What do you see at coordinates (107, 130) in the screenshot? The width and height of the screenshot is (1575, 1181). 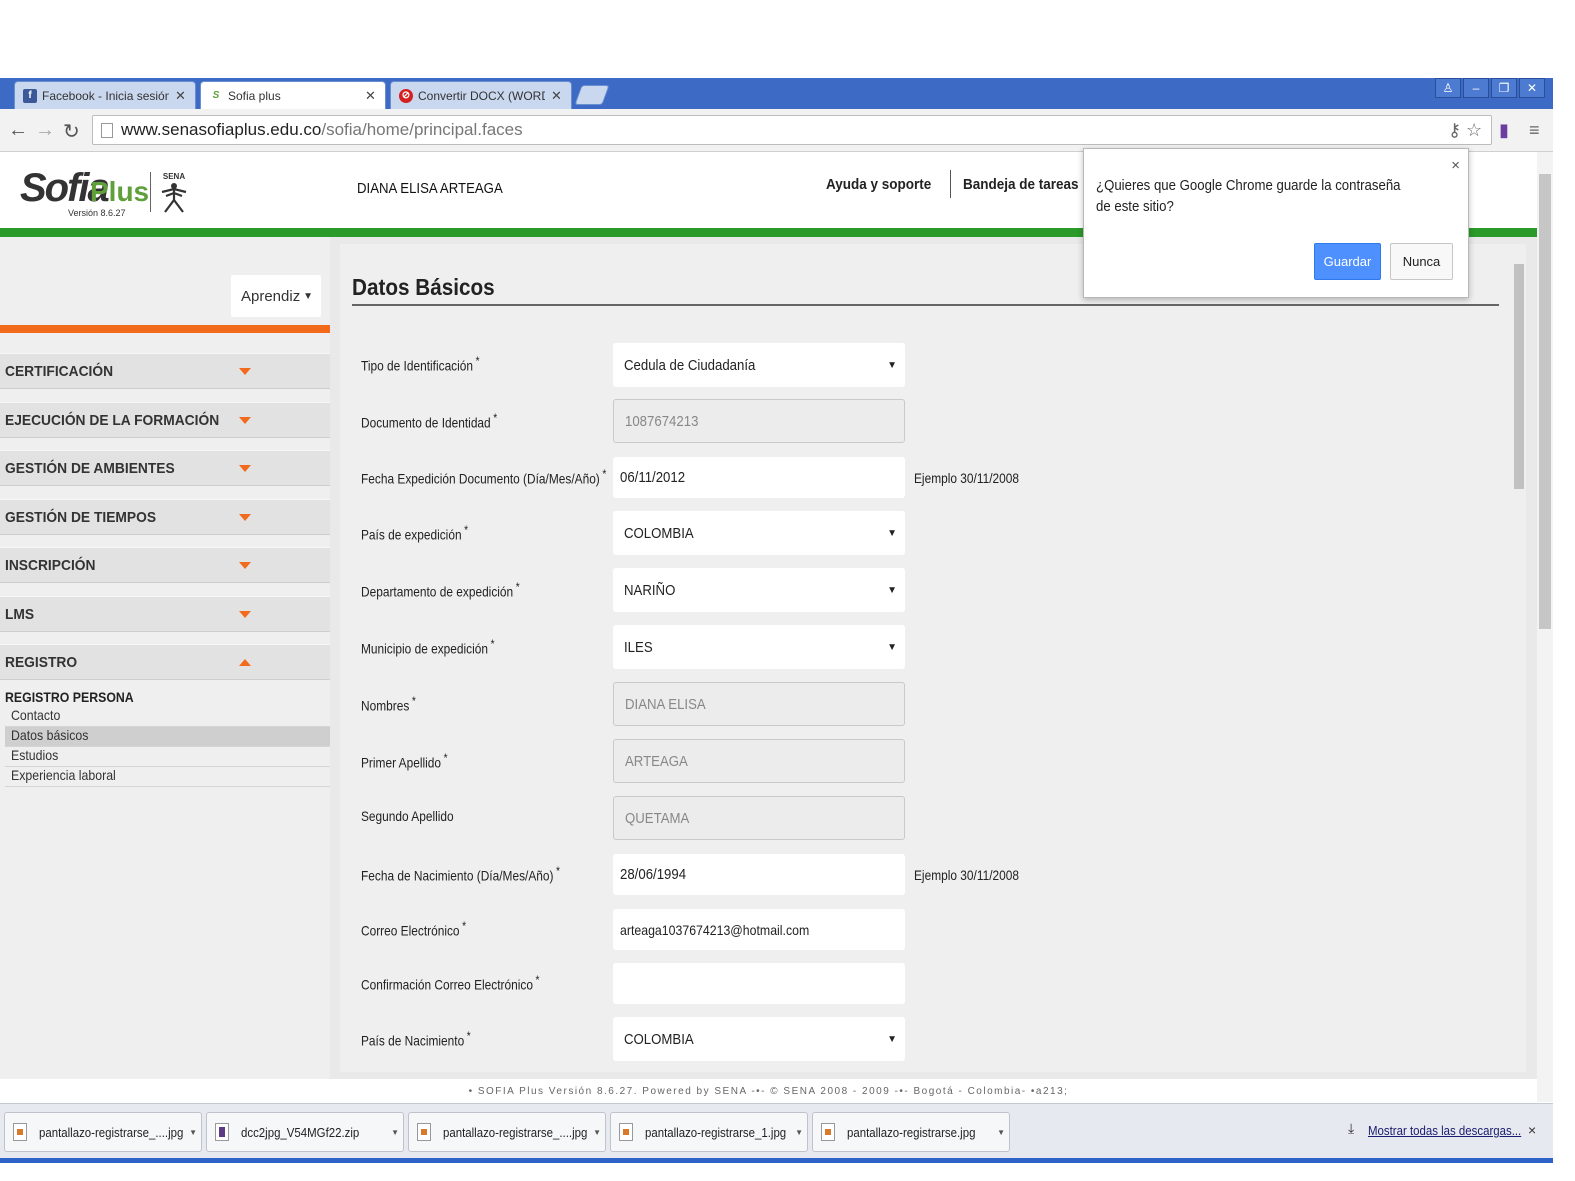 I see `page-icon` at bounding box center [107, 130].